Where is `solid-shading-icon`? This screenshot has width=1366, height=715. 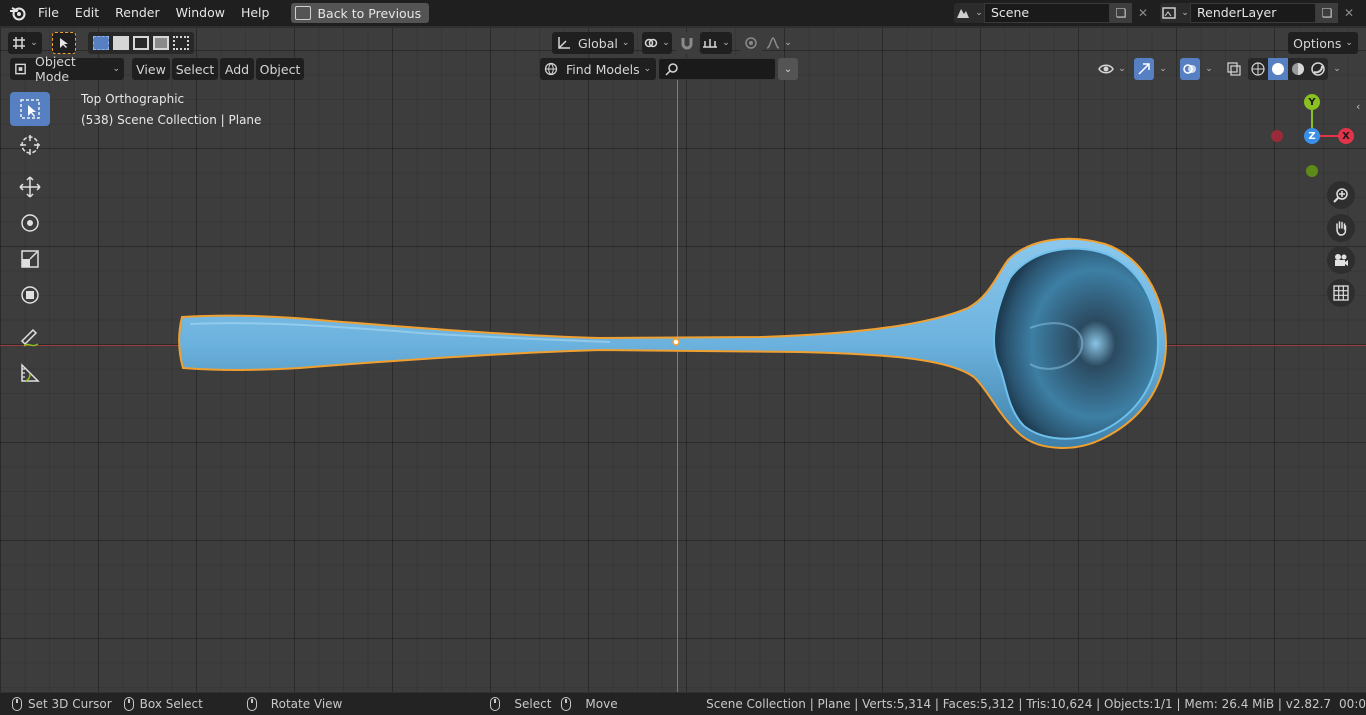
solid-shading-icon is located at coordinates (1278, 69).